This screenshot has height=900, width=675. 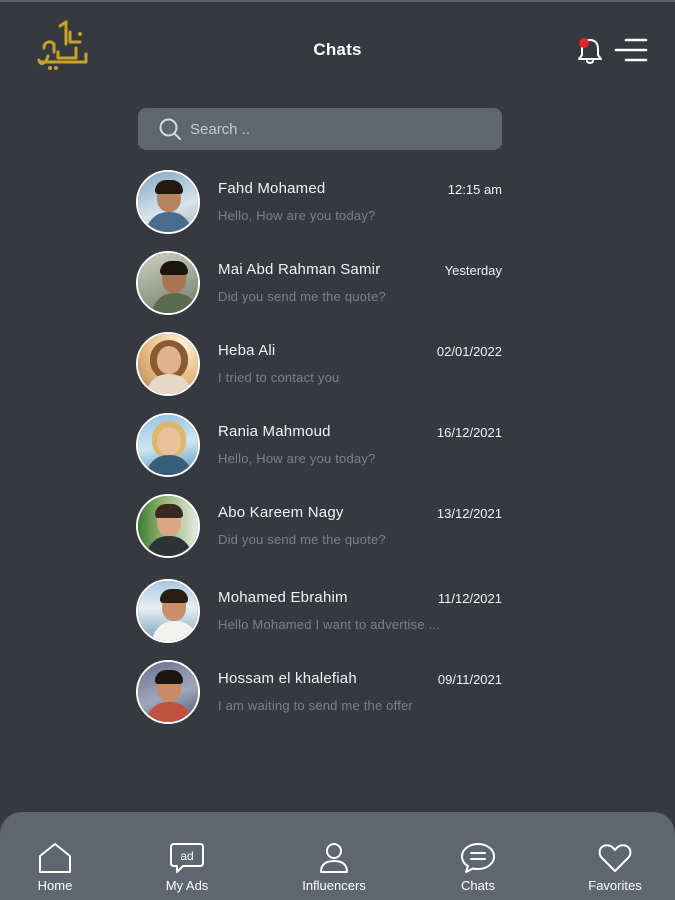 I want to click on chat-contact-name: Abo Kareem Nagy, so click(x=281, y=512).